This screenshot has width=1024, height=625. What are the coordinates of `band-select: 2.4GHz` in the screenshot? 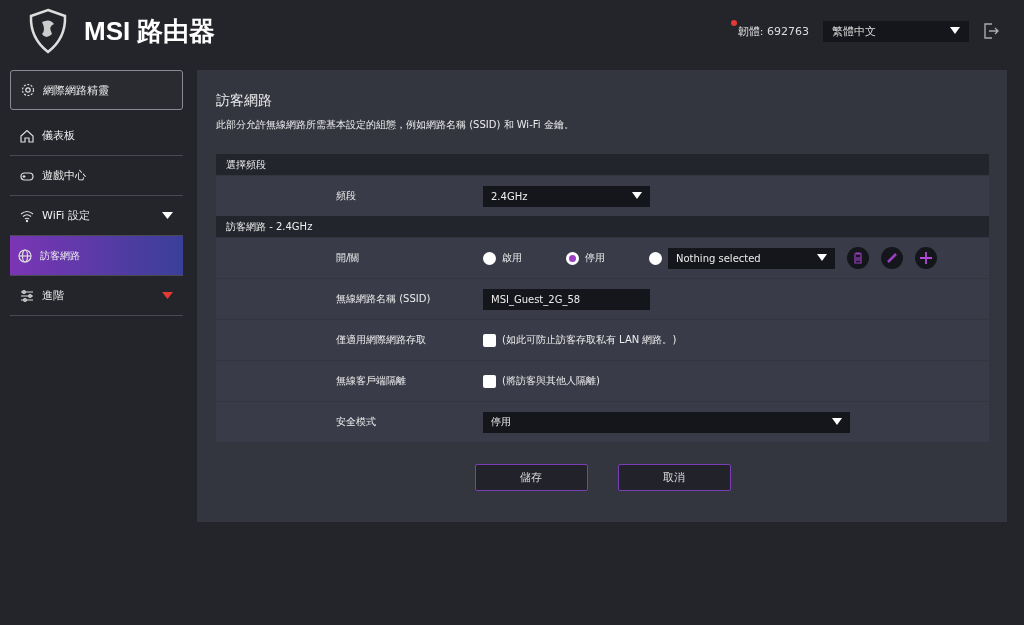 It's located at (566, 196).